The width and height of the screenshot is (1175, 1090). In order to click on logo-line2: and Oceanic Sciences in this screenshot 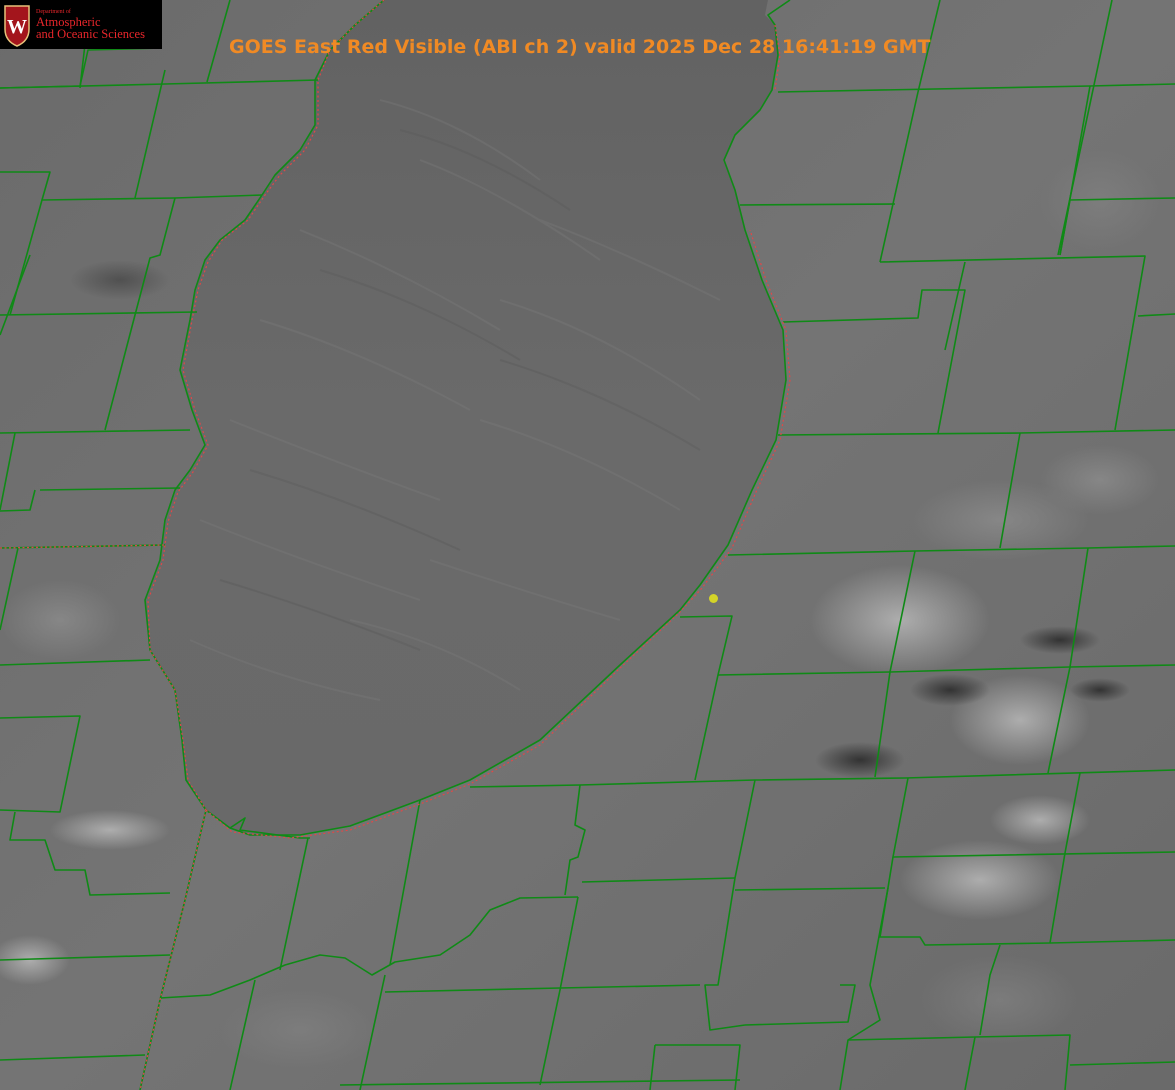, I will do `click(90, 34)`.